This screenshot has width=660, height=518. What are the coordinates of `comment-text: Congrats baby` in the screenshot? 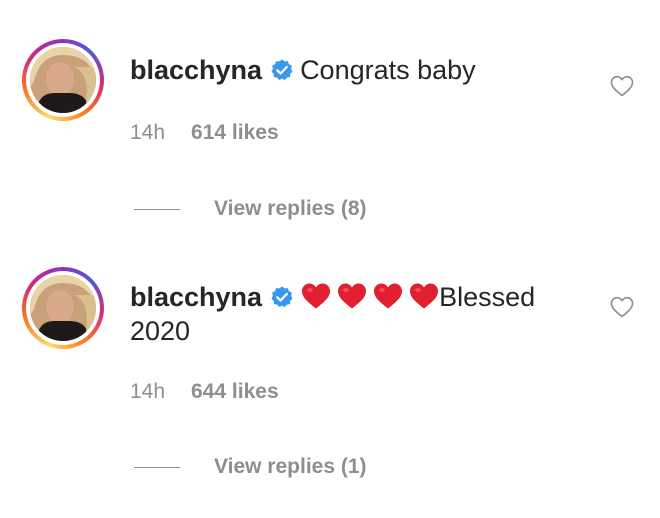 It's located at (388, 70).